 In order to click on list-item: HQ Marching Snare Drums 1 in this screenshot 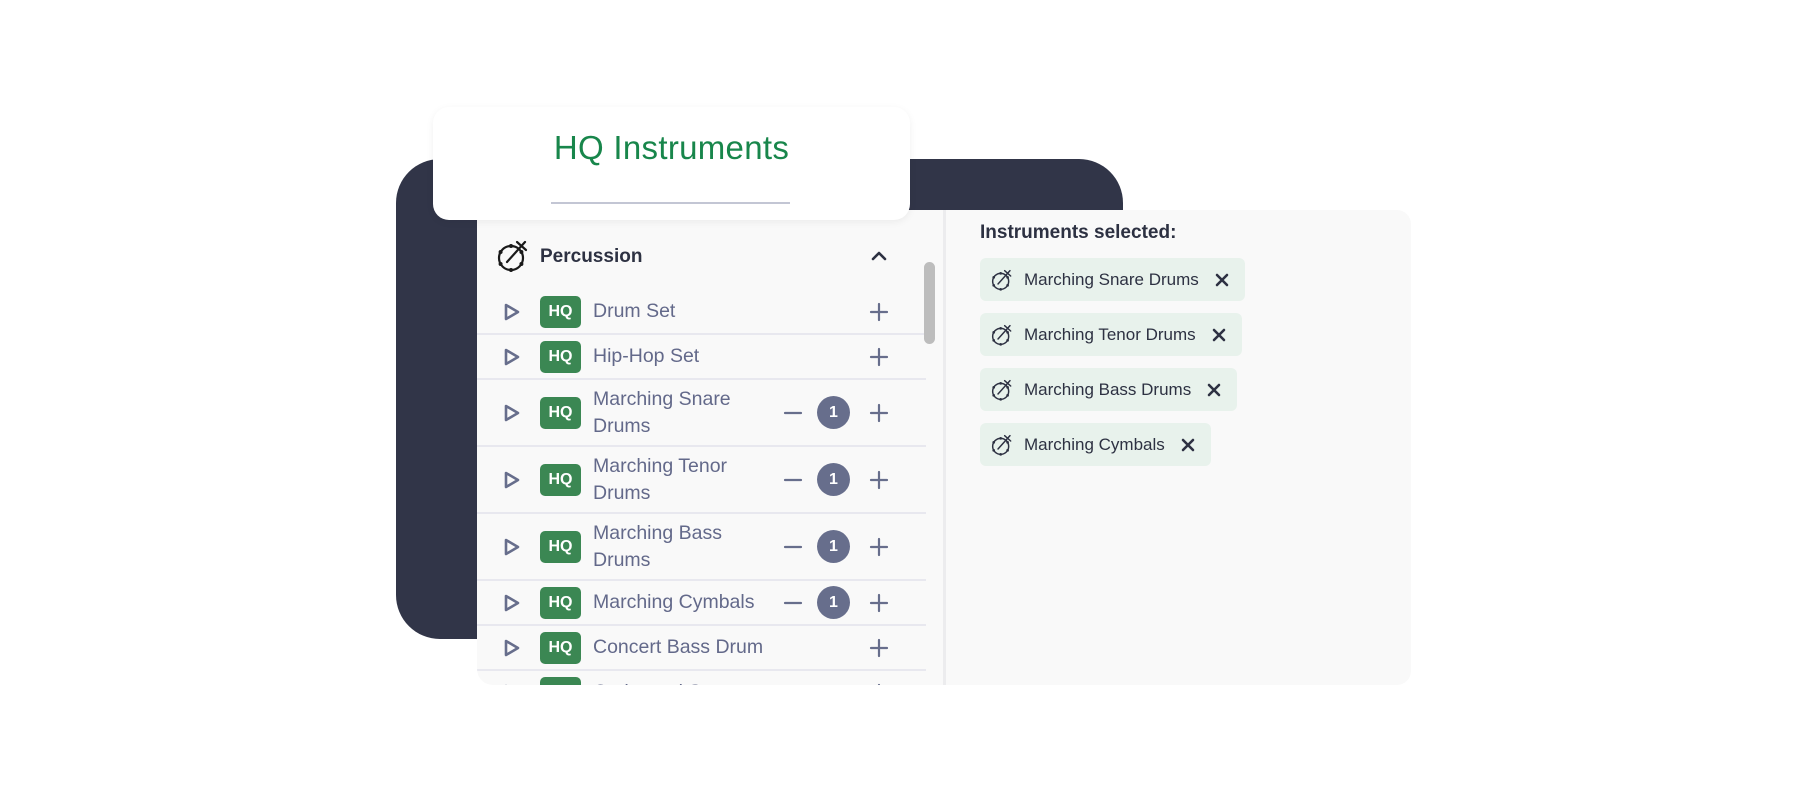, I will do `click(701, 413)`.